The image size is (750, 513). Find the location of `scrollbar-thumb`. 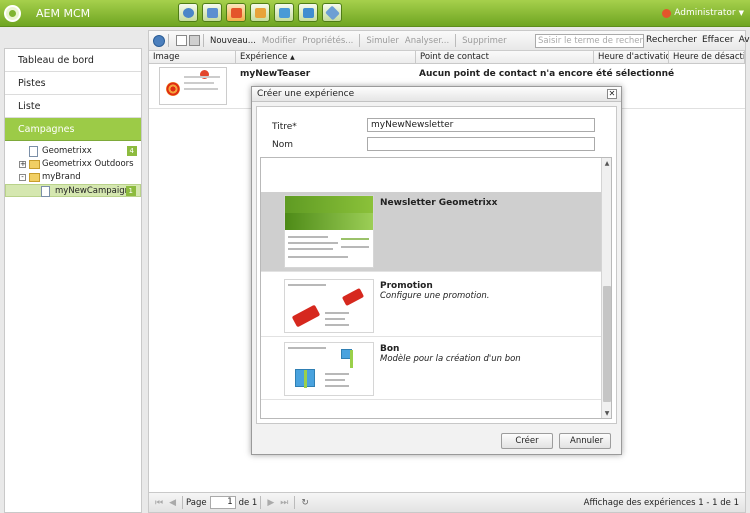

scrollbar-thumb is located at coordinates (607, 344).